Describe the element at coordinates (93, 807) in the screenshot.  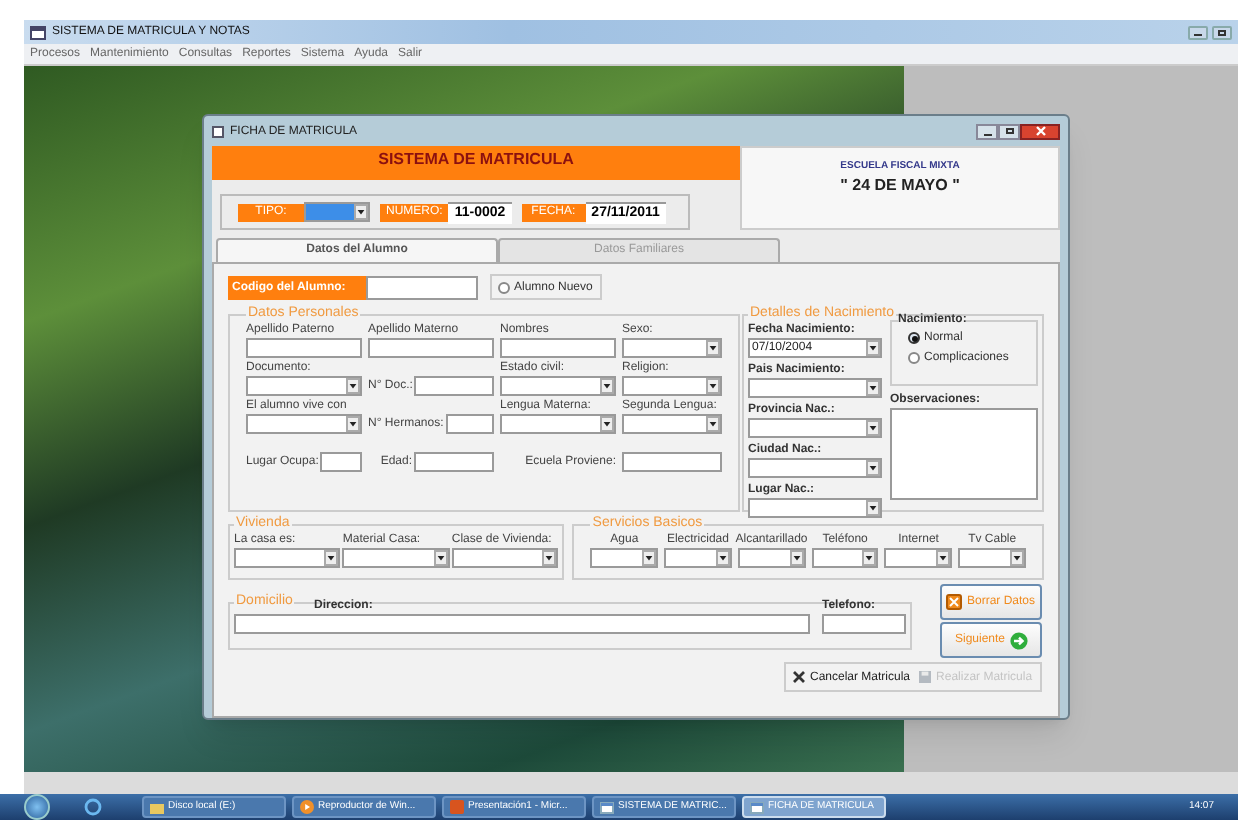
I see `browser-icon` at that location.